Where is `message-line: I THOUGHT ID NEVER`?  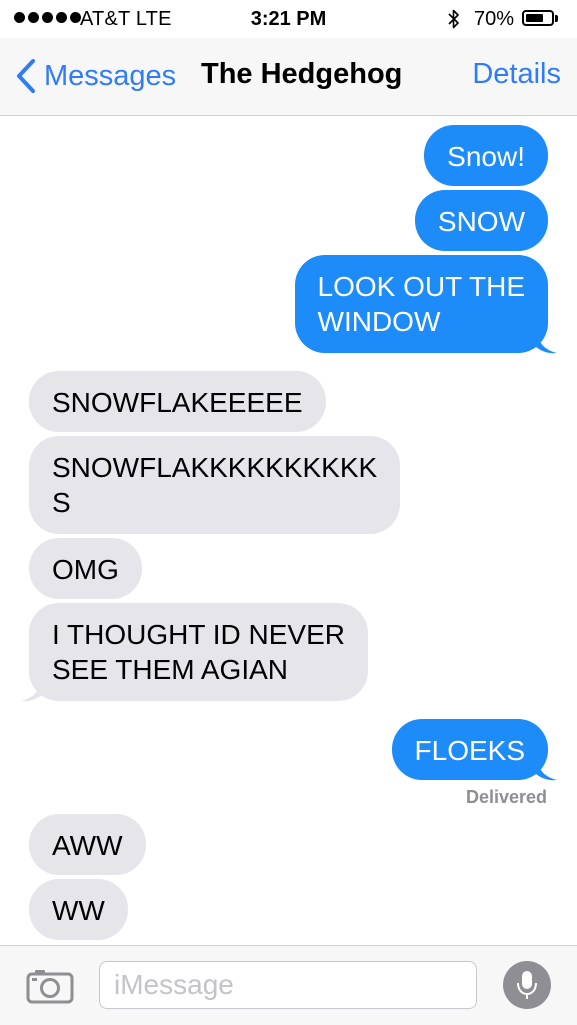
message-line: I THOUGHT ID NEVER is located at coordinates (199, 634).